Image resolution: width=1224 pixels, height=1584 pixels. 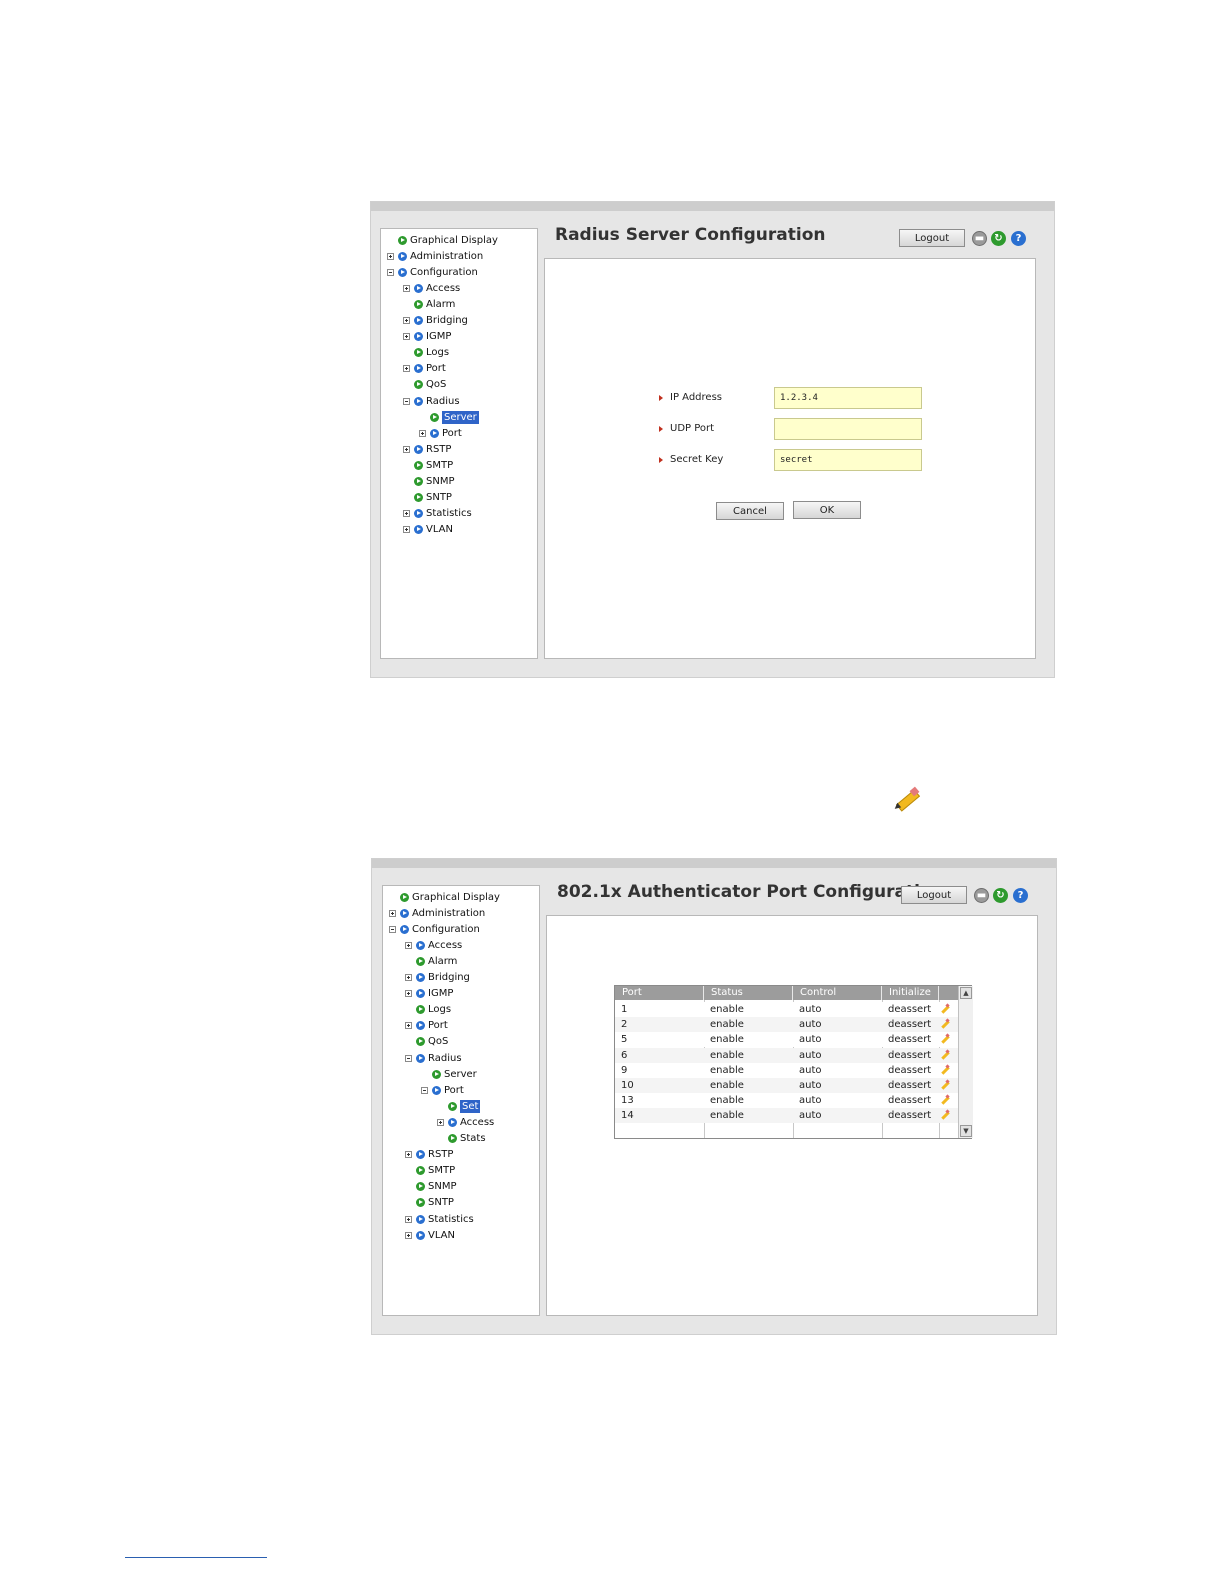 I want to click on table-row: 2 enable auto deassert, so click(x=786, y=1025).